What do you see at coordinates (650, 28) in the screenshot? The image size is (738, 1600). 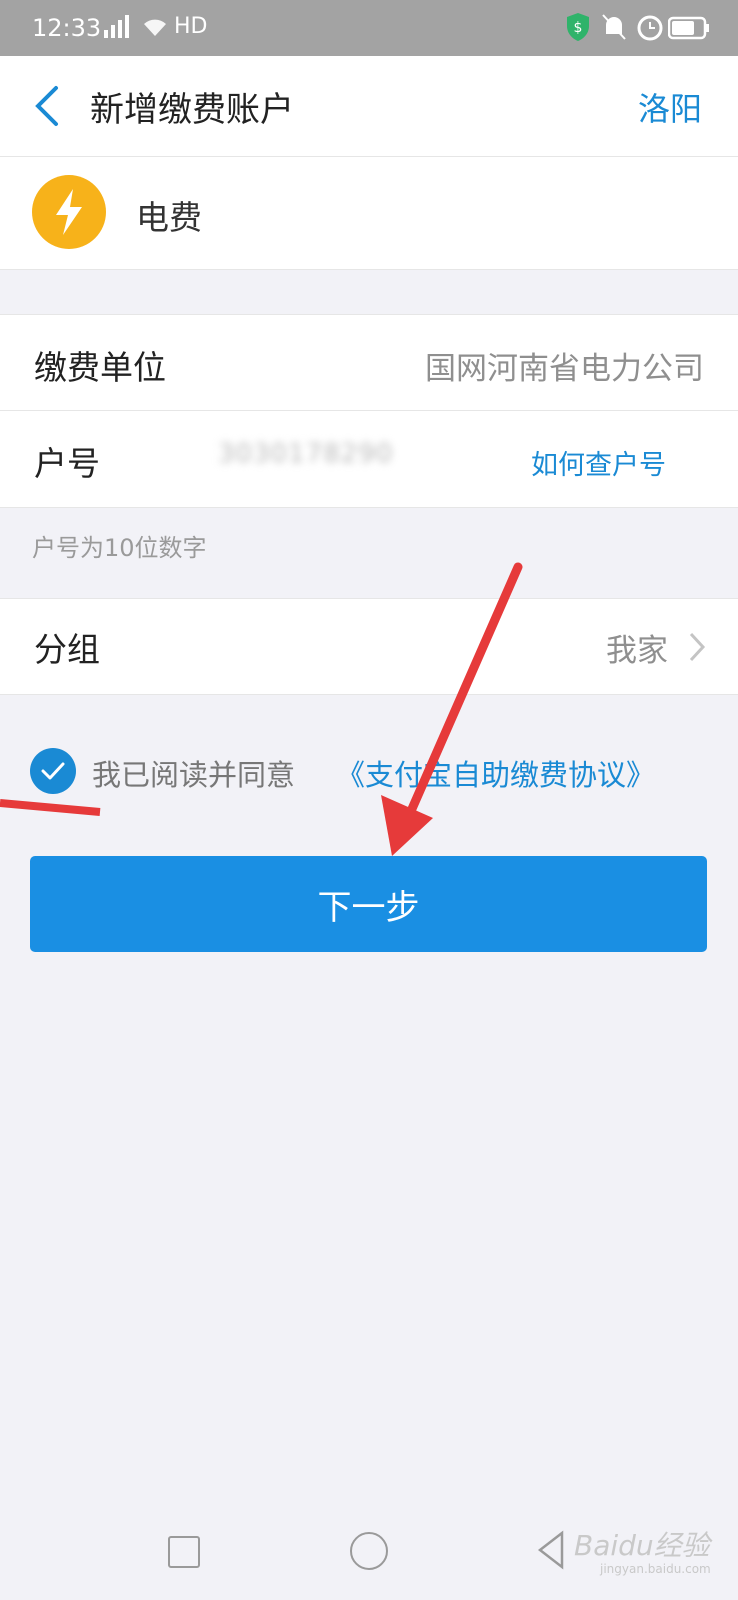 I see `alarm-icon` at bounding box center [650, 28].